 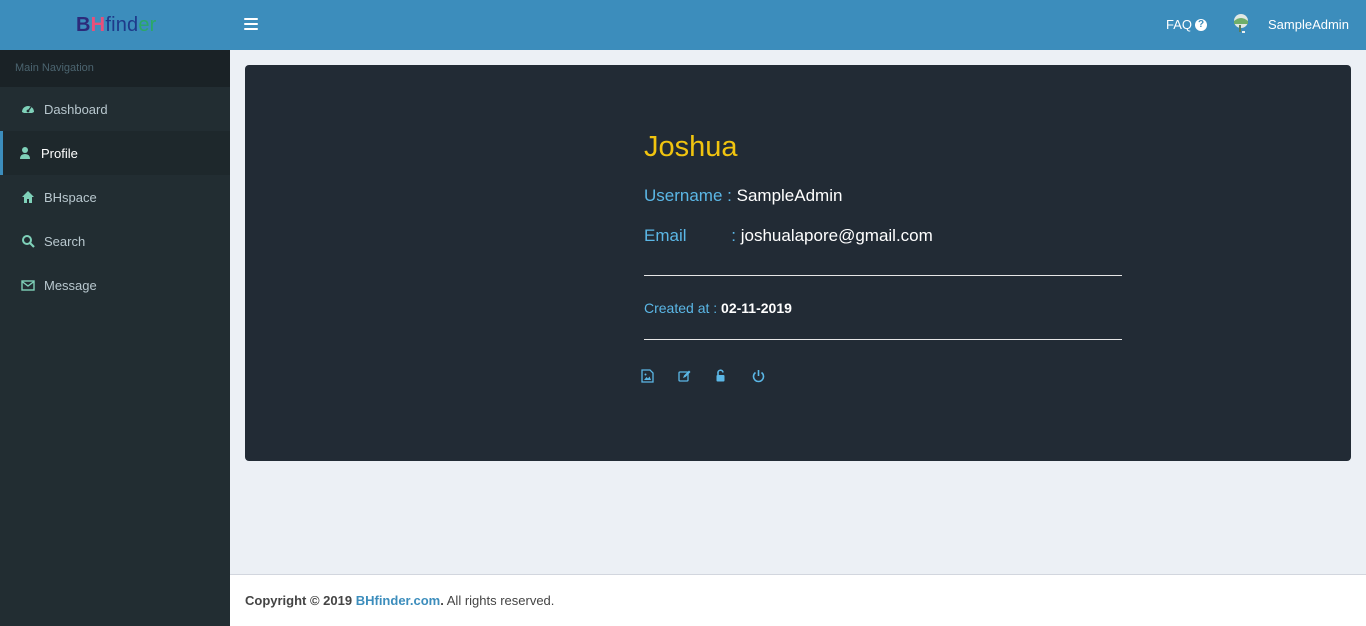 I want to click on change-password-button, so click(x=721, y=376).